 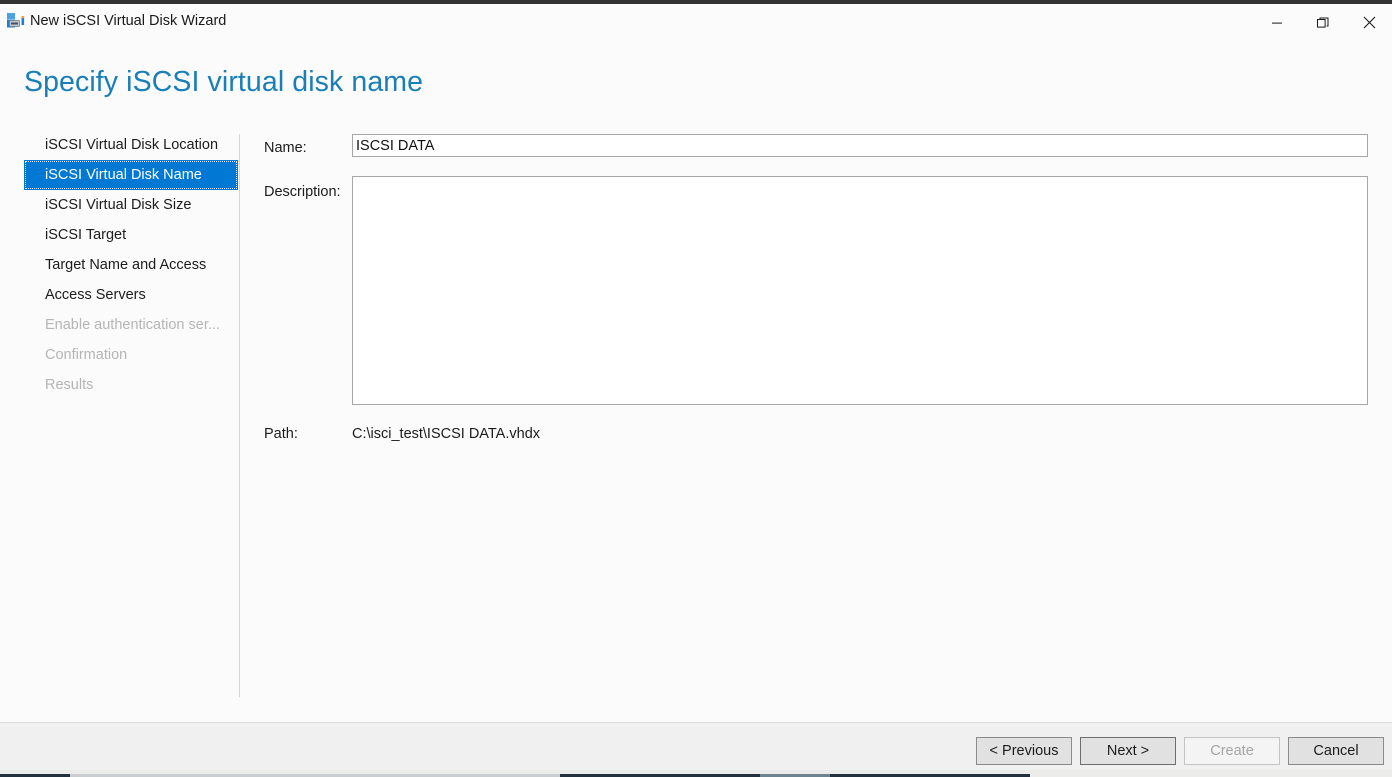 I want to click on page-title: Specify iSCSI virtual disk name, so click(x=224, y=82).